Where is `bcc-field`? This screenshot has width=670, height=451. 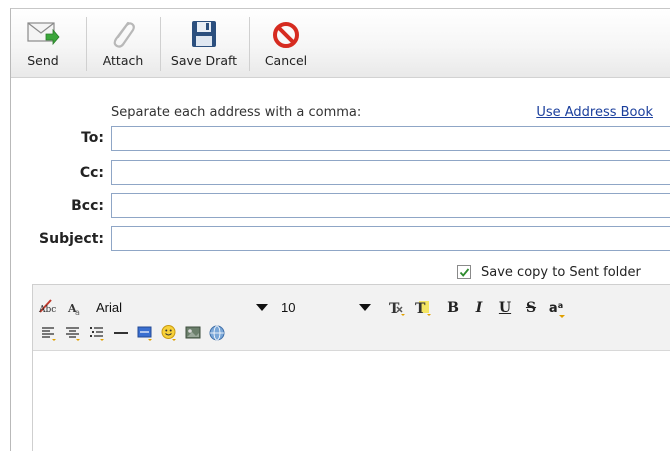
bcc-field is located at coordinates (390, 205).